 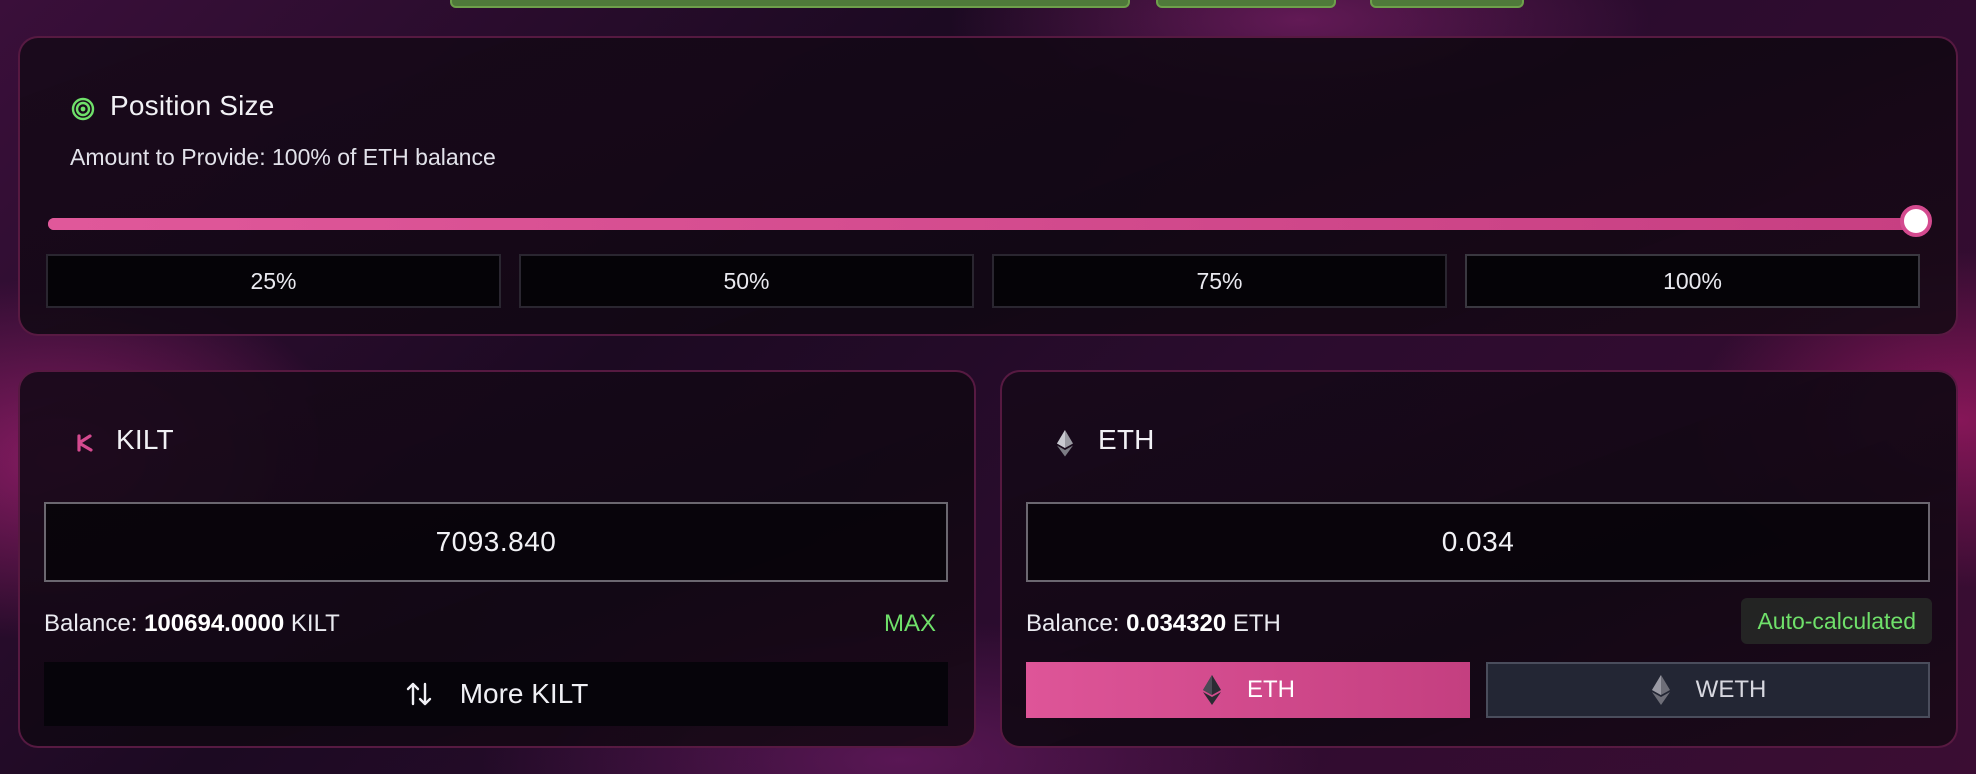 I want to click on position-slider, so click(x=990, y=221).